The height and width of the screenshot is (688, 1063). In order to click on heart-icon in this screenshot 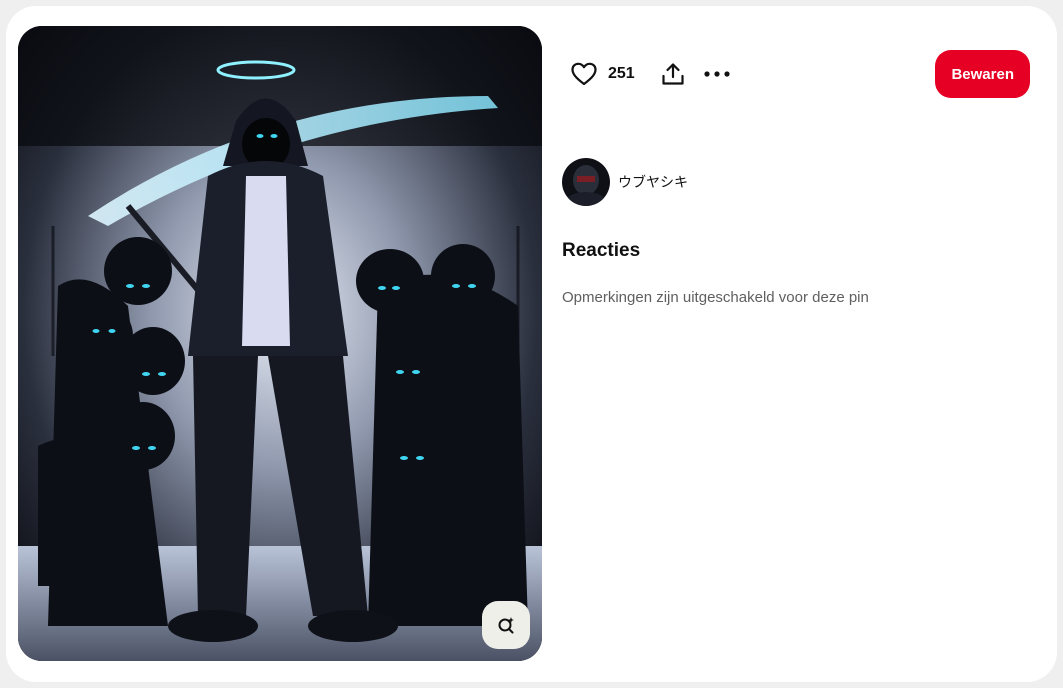, I will do `click(584, 74)`.